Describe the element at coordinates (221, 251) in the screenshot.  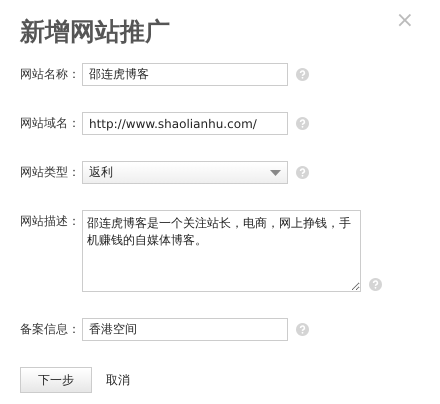
I see `description-field: 邵连虎博客是一个关注站长，电商，网上挣钱，手机赚钱的自媒体博客。` at that location.